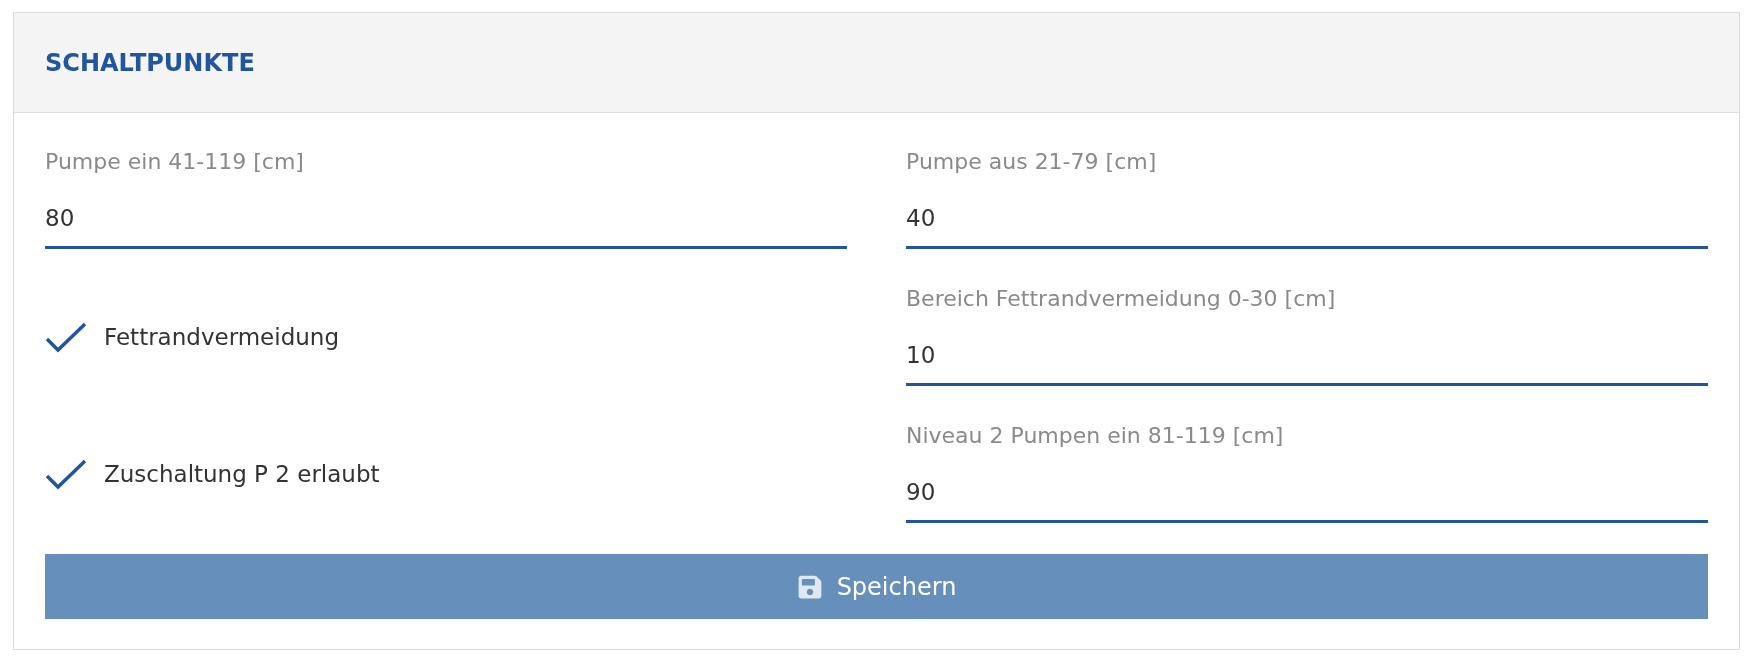 The image size is (1752, 656). Describe the element at coordinates (150, 62) in the screenshot. I see `panel-title: SCHALTPUNKTE` at that location.